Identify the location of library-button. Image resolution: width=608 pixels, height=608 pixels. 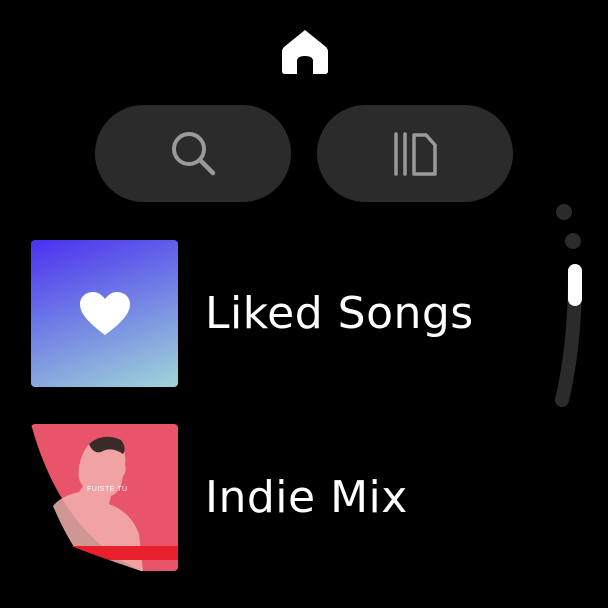
(415, 153).